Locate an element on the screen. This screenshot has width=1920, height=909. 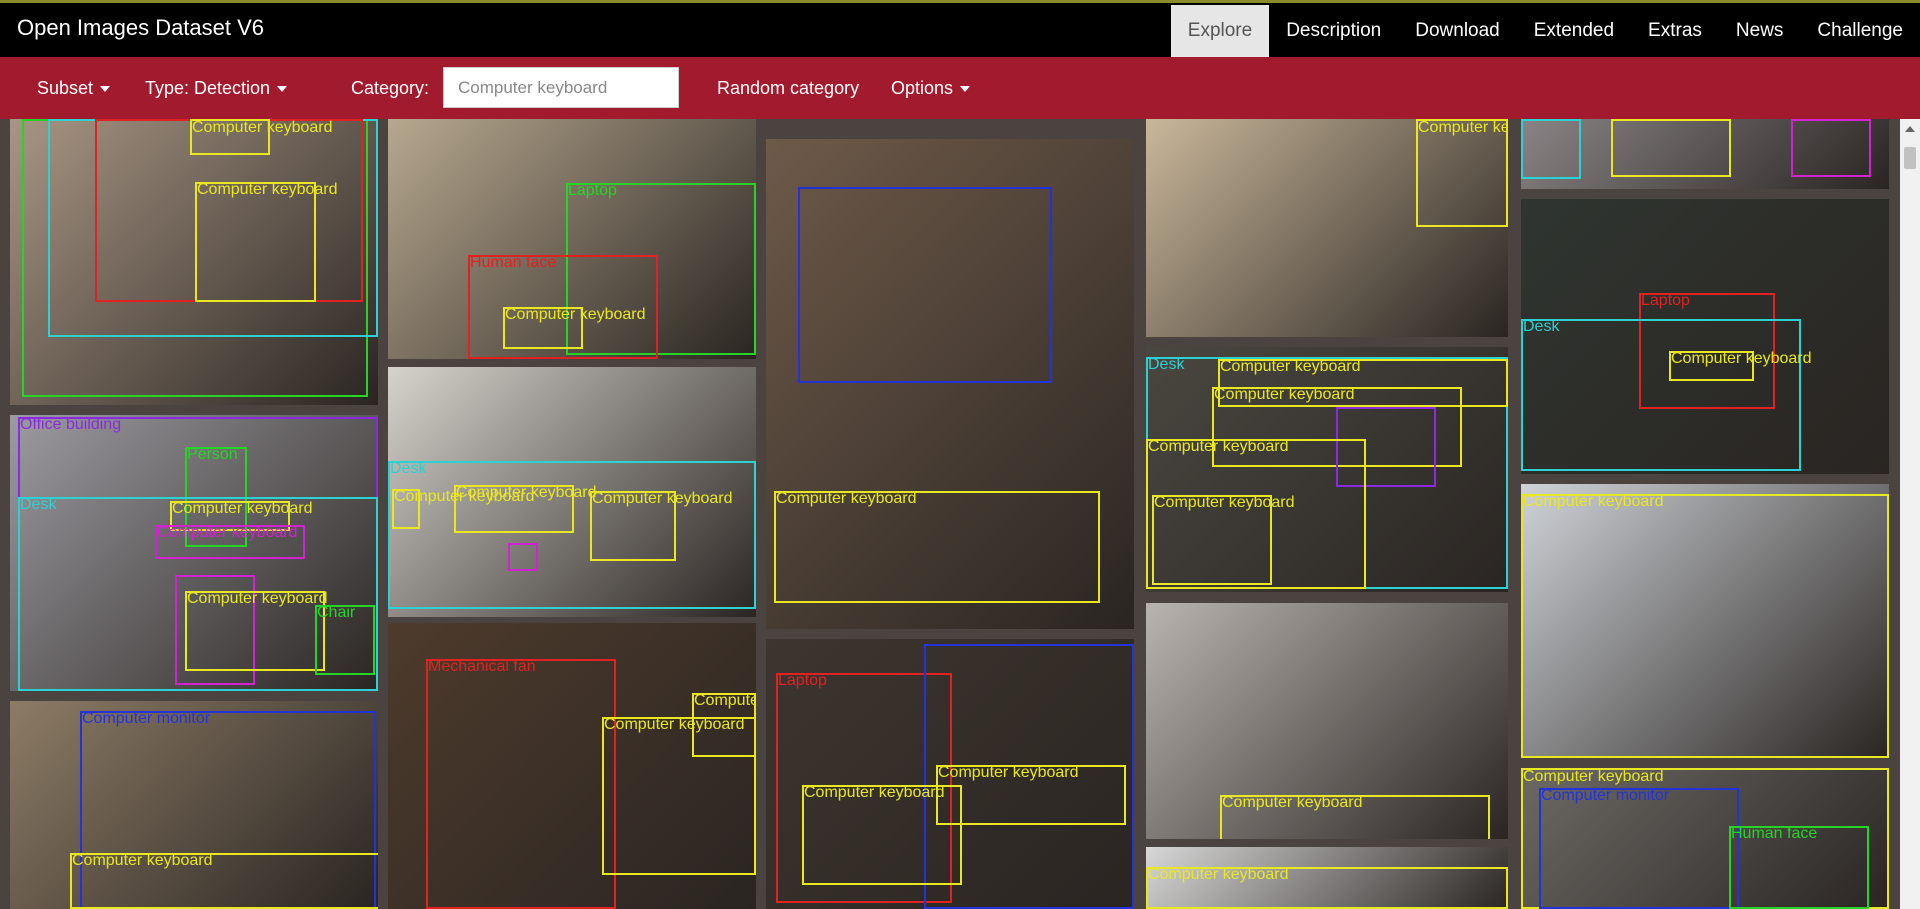
image-tile-laptop-desk: Computer keyboard Computer keyboard is located at coordinates (194, 262).